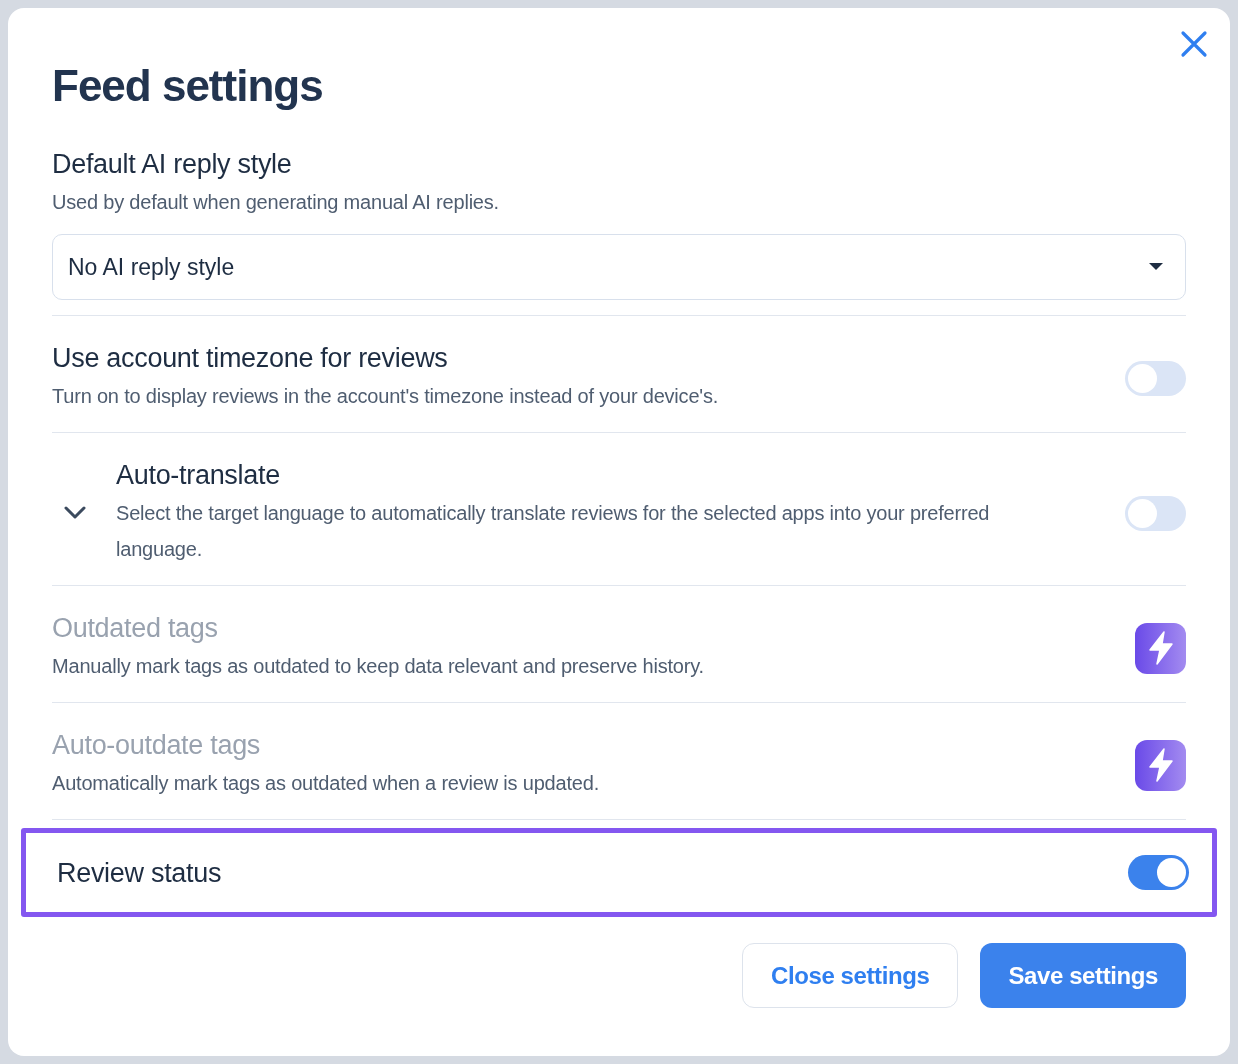 This screenshot has width=1238, height=1064. Describe the element at coordinates (850, 975) in the screenshot. I see `close-button: Close settings` at that location.